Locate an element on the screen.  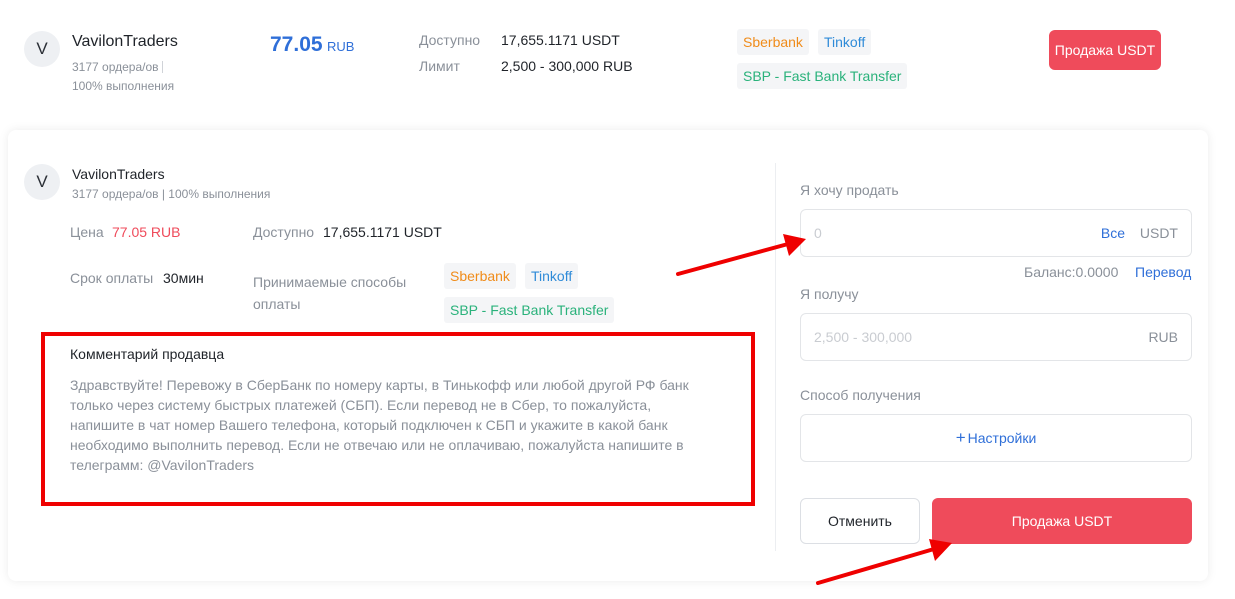
receive-amount-placeholder: 2,500 - 300,000 is located at coordinates (863, 337).